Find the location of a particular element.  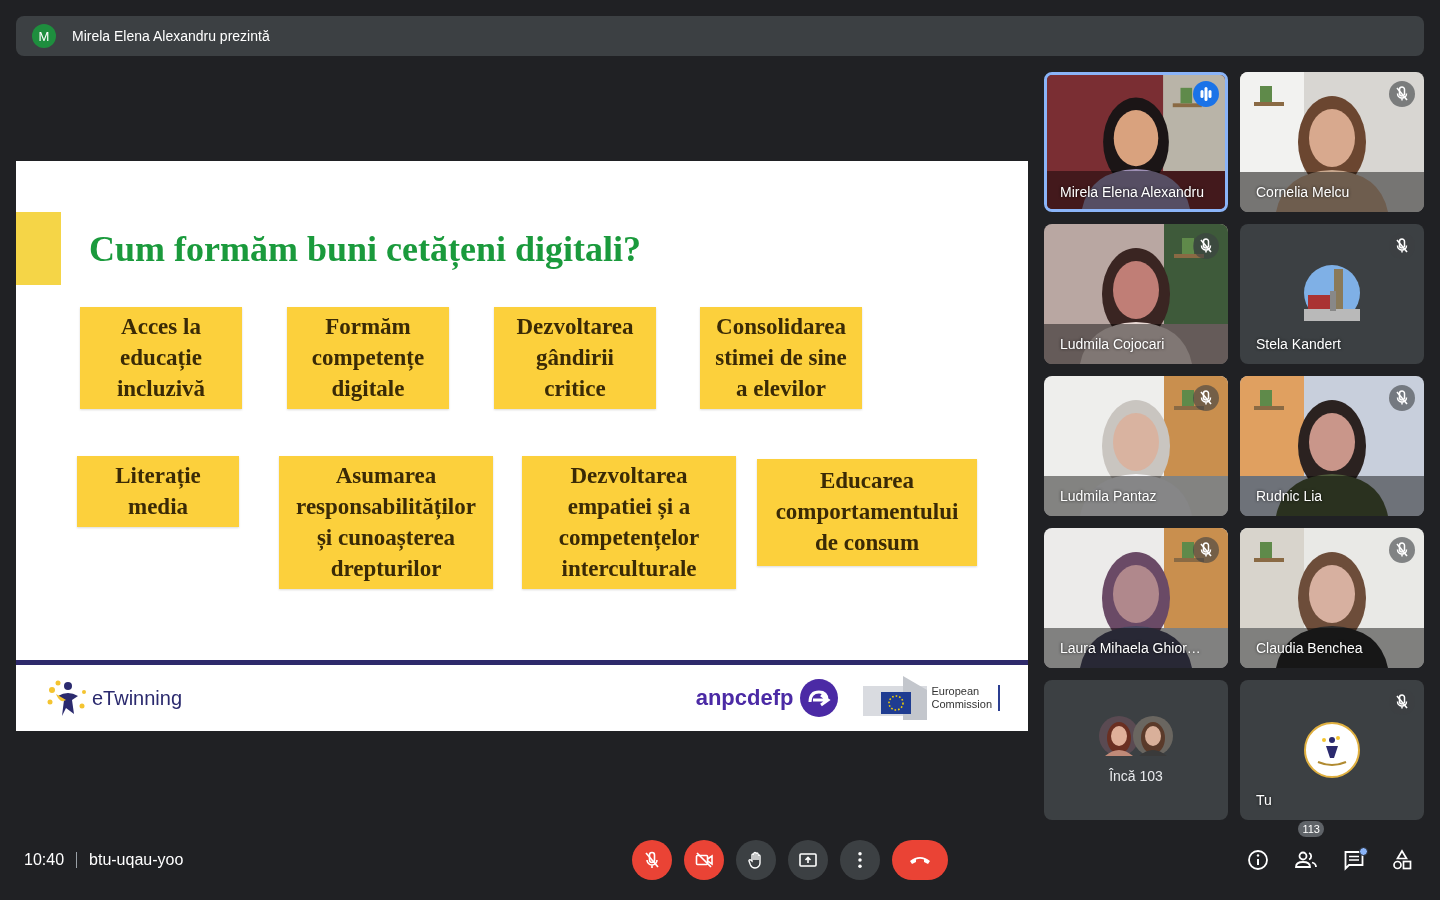

meeting-code: btu-uqau-yoo is located at coordinates (136, 860).